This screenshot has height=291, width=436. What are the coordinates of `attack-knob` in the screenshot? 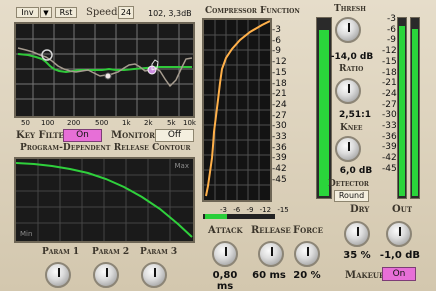 It's located at (225, 254).